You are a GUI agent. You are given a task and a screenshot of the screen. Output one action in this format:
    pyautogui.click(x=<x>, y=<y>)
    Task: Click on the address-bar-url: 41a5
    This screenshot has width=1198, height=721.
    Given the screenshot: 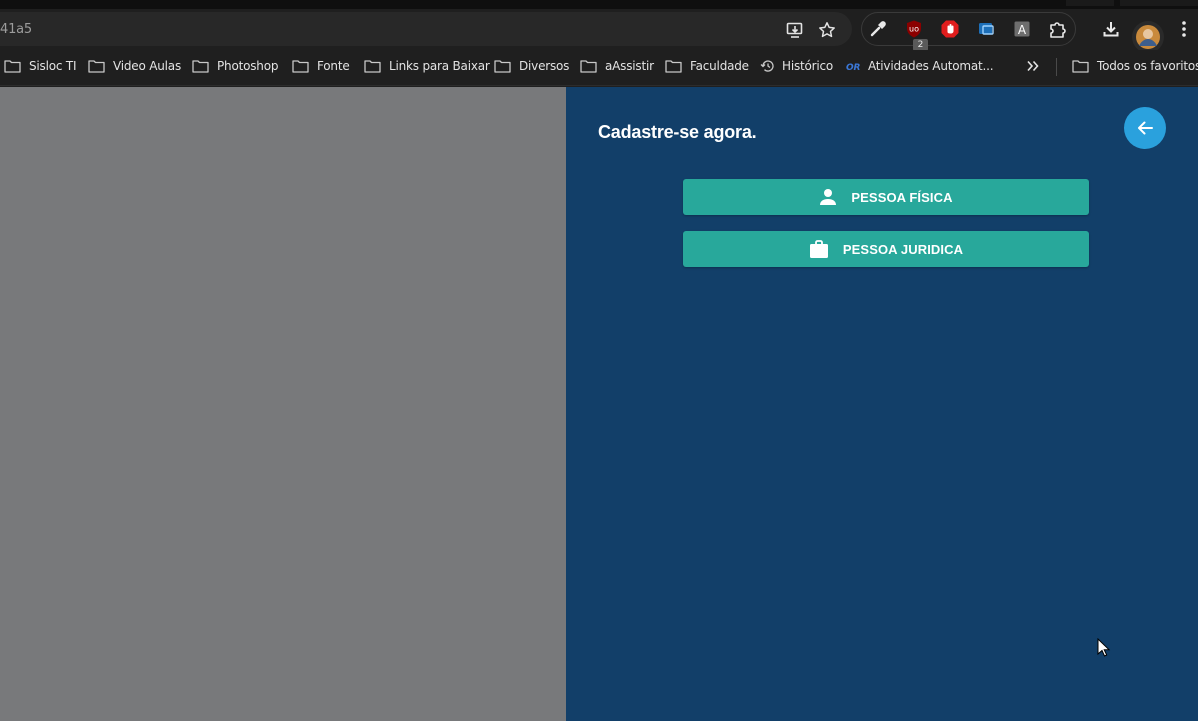 What is the action you would take?
    pyautogui.click(x=16, y=29)
    